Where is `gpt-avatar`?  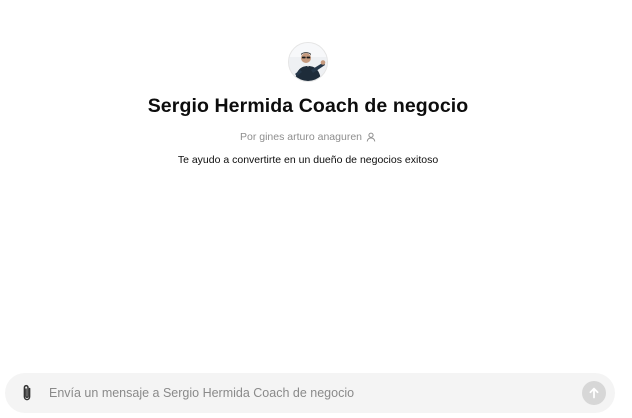
gpt-avatar is located at coordinates (308, 62).